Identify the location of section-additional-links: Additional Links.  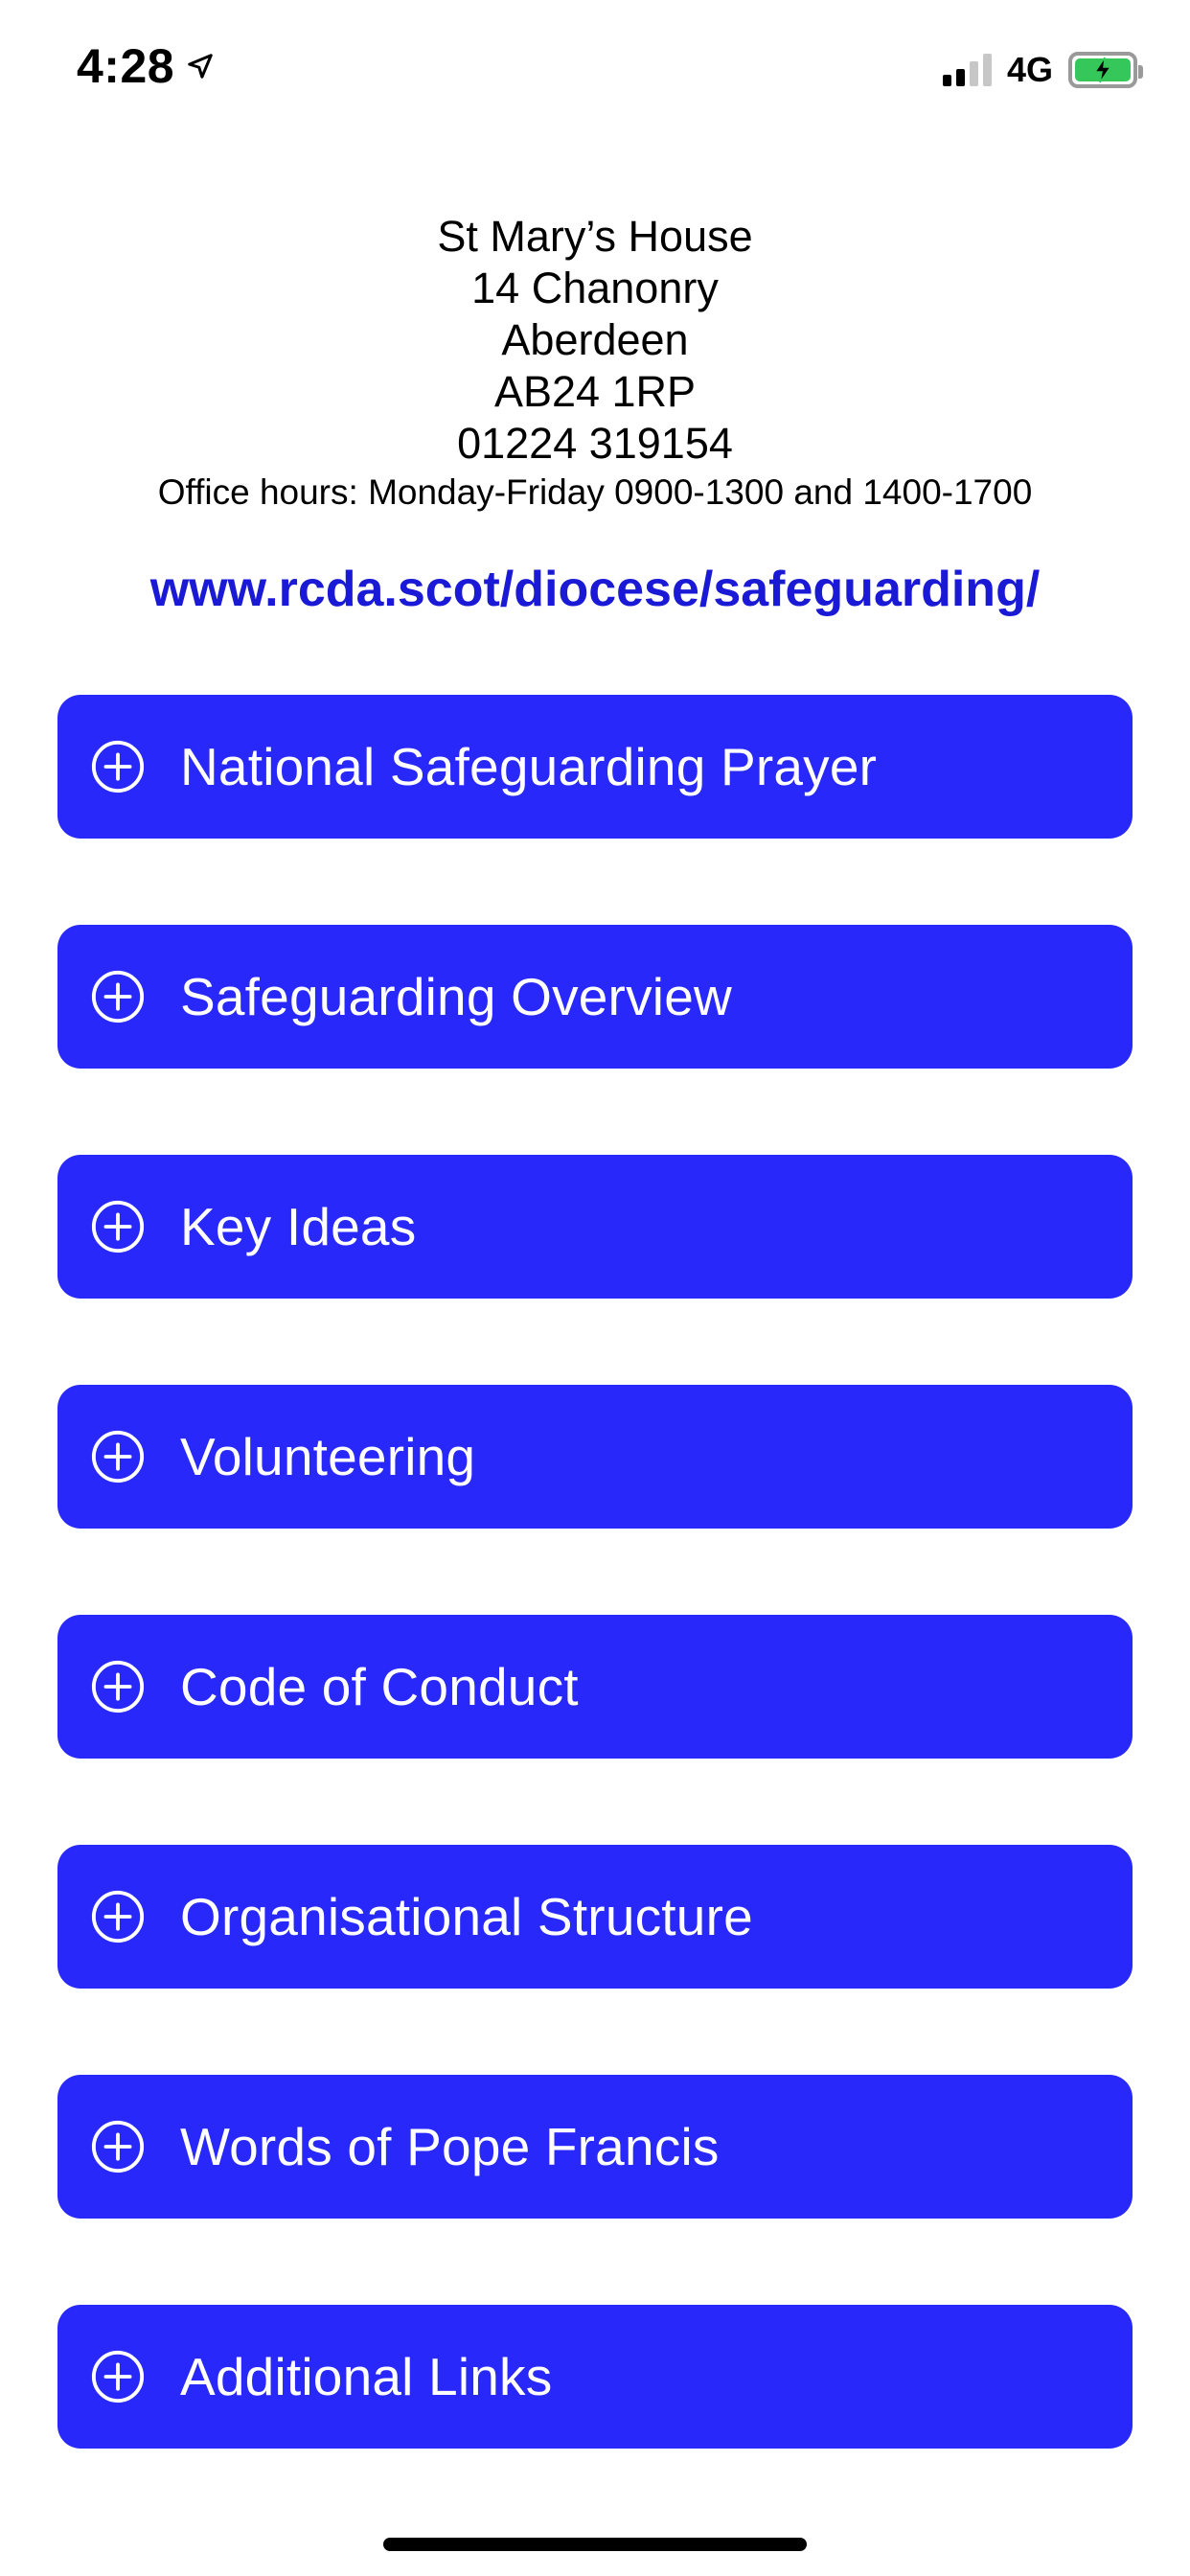
(595, 2377).